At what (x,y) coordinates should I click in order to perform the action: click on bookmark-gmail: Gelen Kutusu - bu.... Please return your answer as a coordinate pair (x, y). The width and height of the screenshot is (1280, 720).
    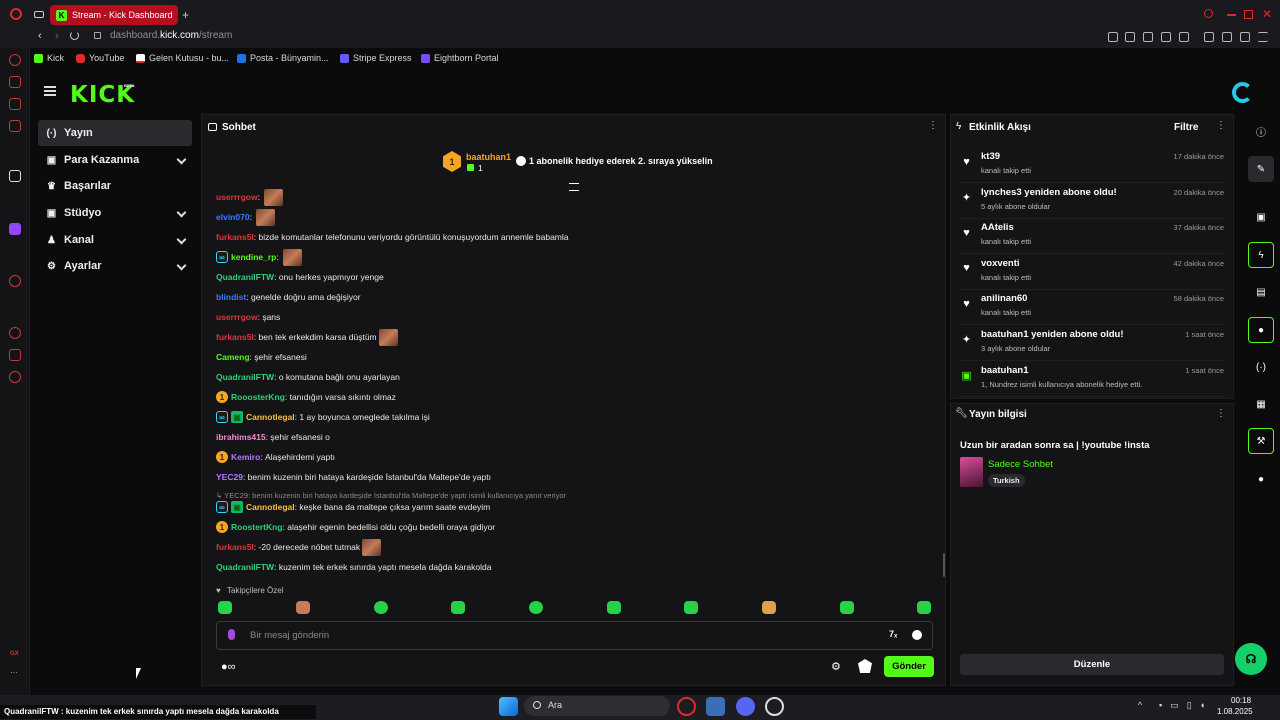
    Looking at the image, I should click on (182, 58).